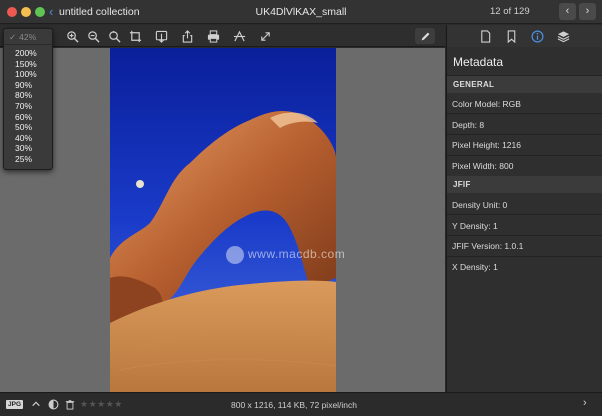  What do you see at coordinates (28, 74) in the screenshot?
I see `zoom-option: 100%` at bounding box center [28, 74].